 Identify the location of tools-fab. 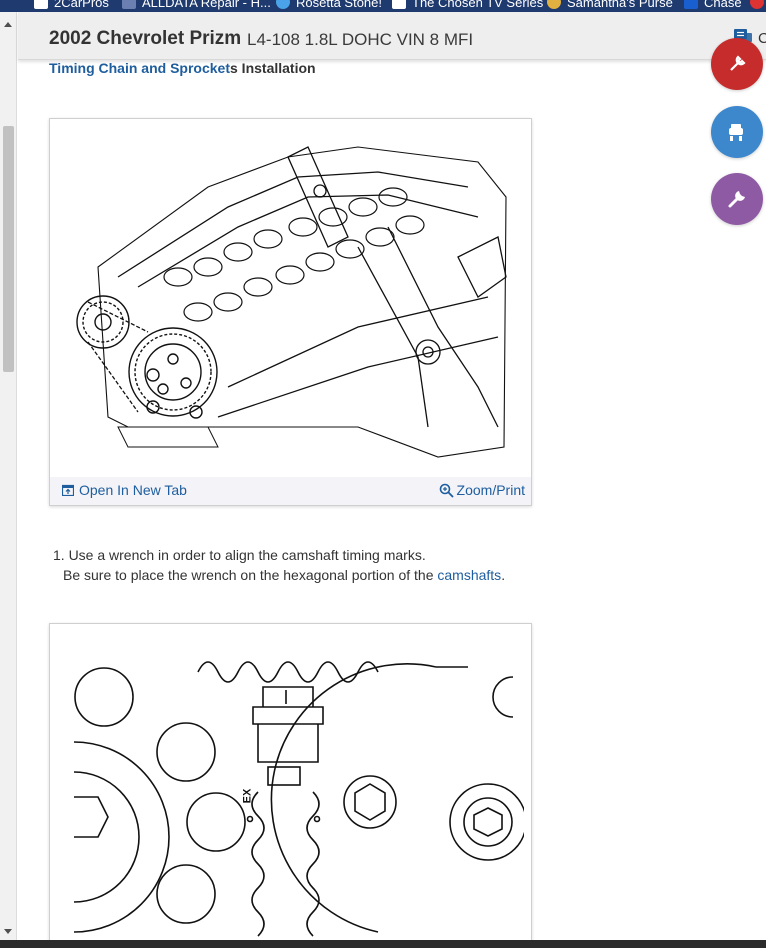
(737, 199).